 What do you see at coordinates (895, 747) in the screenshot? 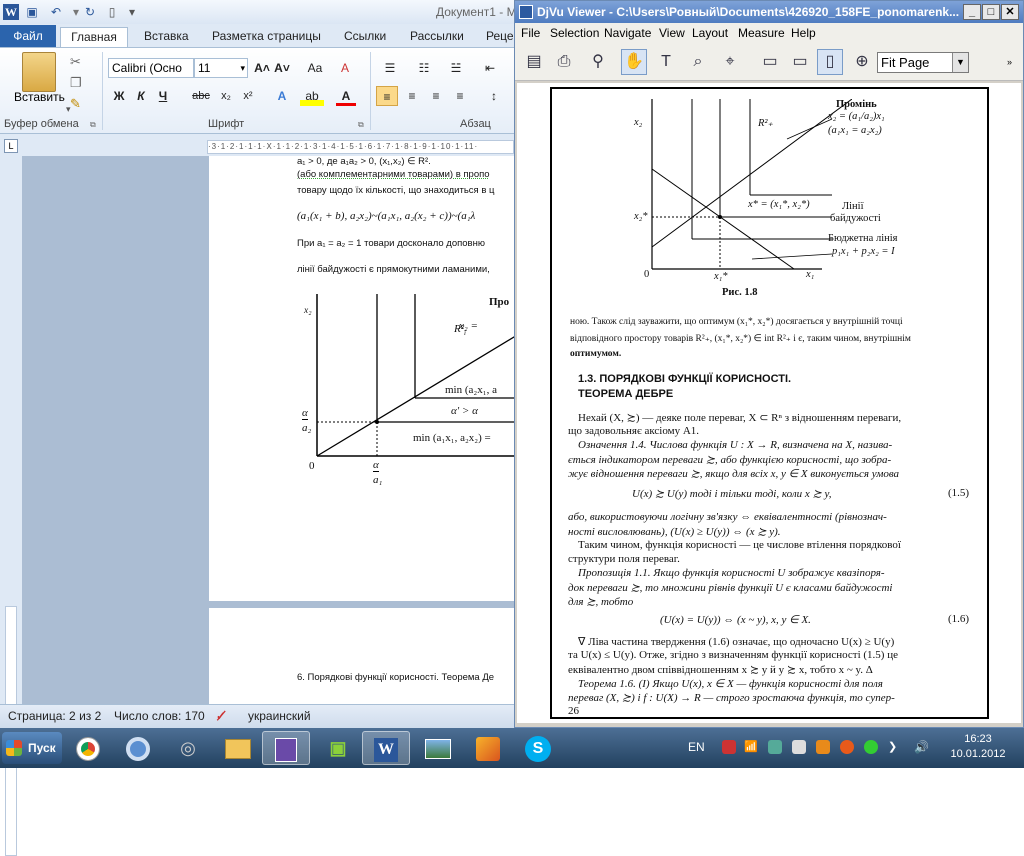
I see `tray-expand-icon: ❯` at bounding box center [895, 747].